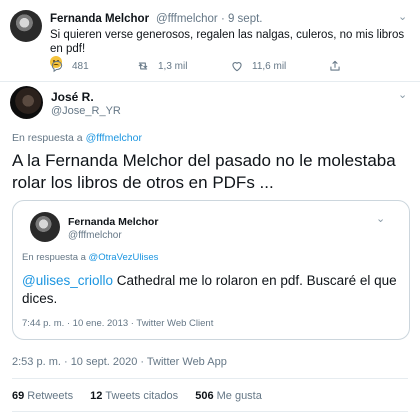 This screenshot has width=420, height=420. What do you see at coordinates (86, 111) in the screenshot?
I see `author-handle: @Jose_R_YR` at bounding box center [86, 111].